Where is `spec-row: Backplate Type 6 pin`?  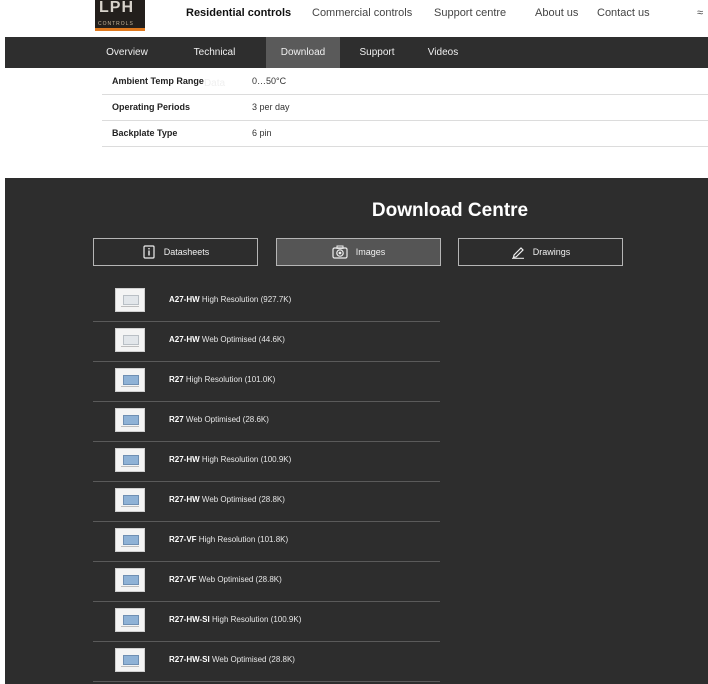
spec-row: Backplate Type 6 pin is located at coordinates (405, 134).